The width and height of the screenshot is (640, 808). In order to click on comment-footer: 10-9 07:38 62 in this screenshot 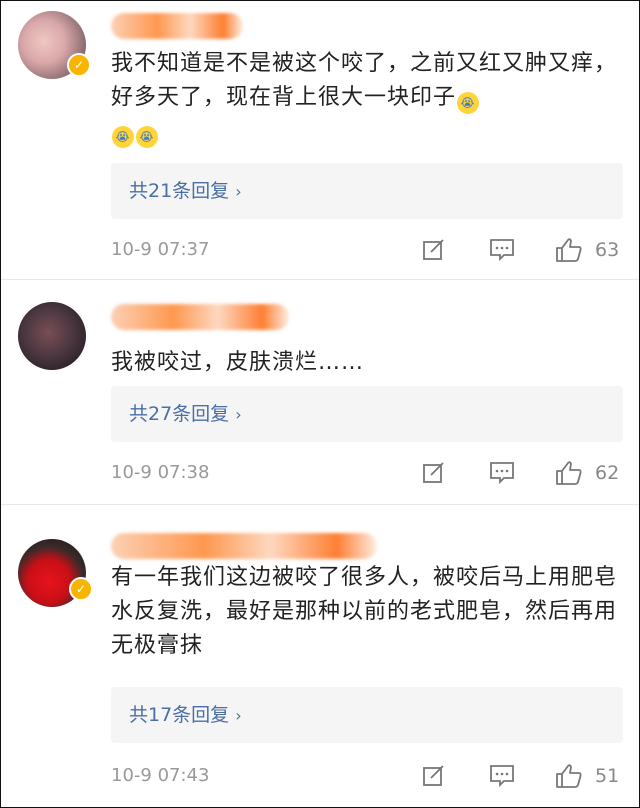, I will do `click(366, 473)`.